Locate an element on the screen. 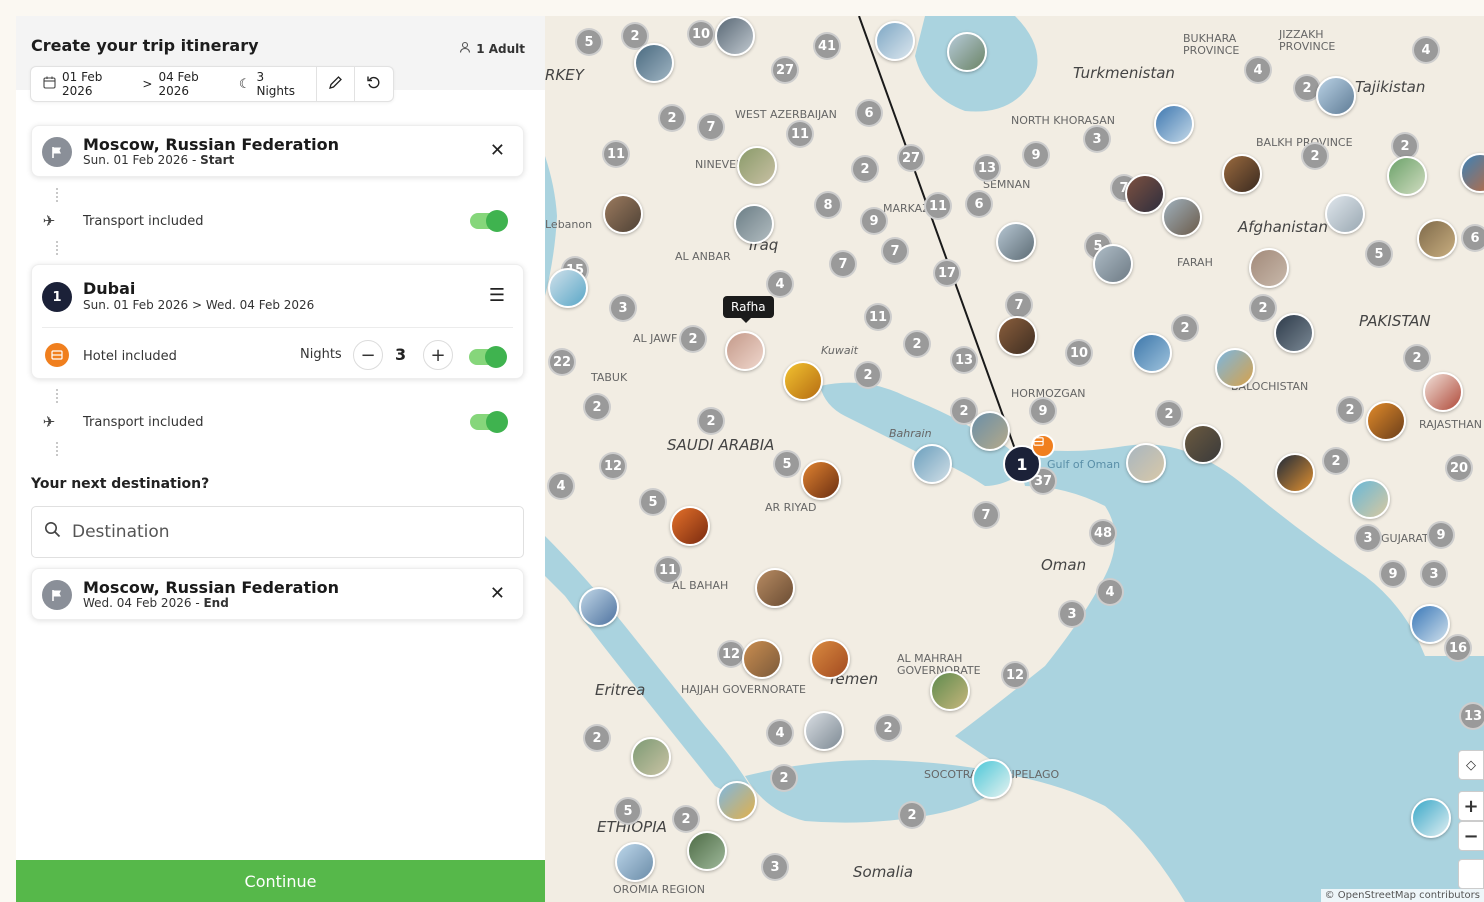 The image size is (1484, 902). map-cluster-marker: 41 is located at coordinates (827, 46).